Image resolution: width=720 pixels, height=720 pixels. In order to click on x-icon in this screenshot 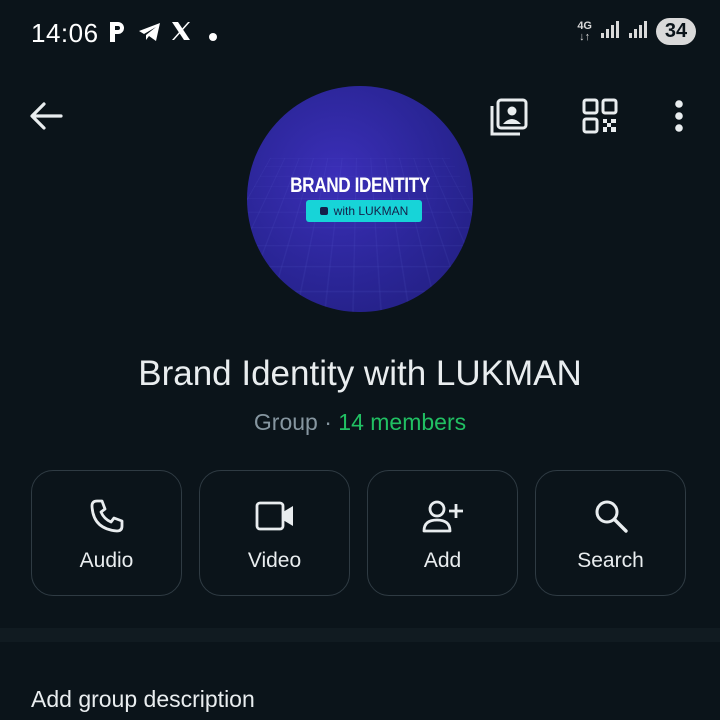, I will do `click(181, 33)`.